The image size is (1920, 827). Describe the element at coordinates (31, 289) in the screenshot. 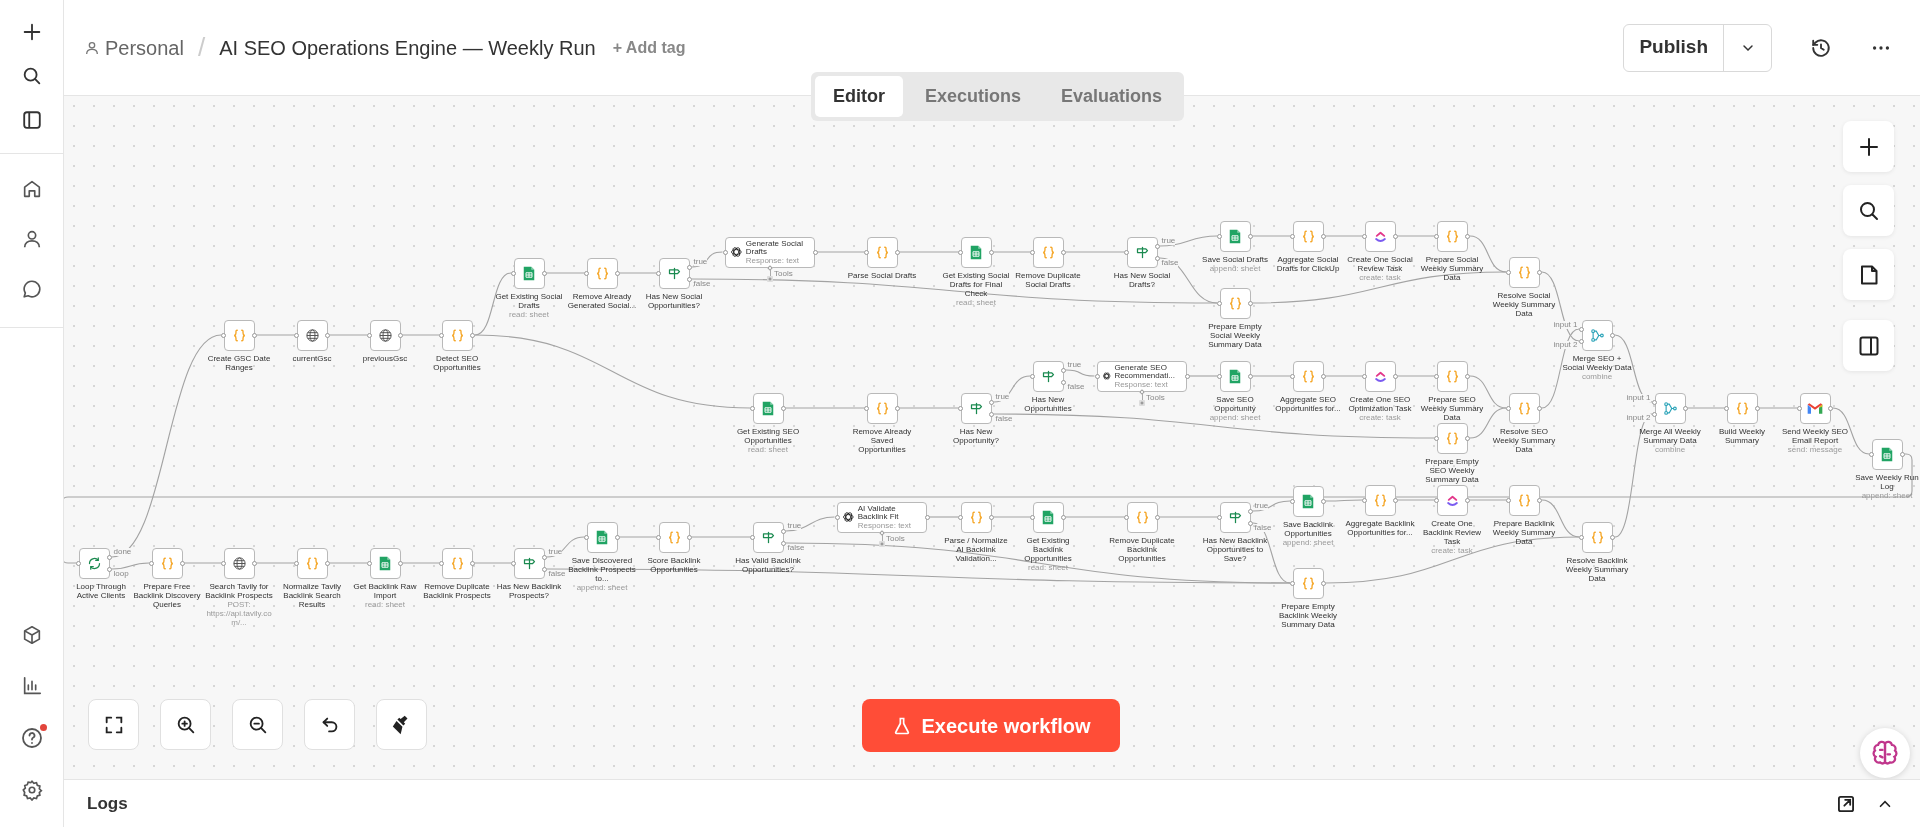

I see `chat-icon` at that location.